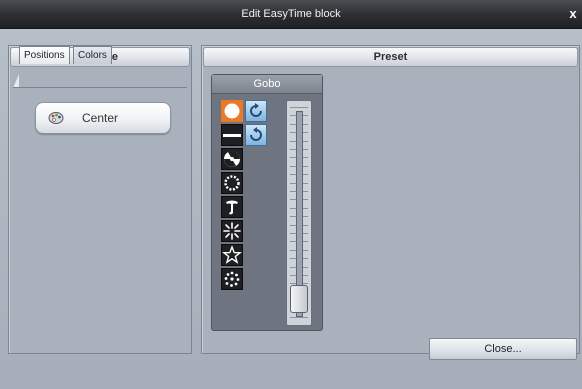  I want to click on tab-positions: Positions, so click(44, 55).